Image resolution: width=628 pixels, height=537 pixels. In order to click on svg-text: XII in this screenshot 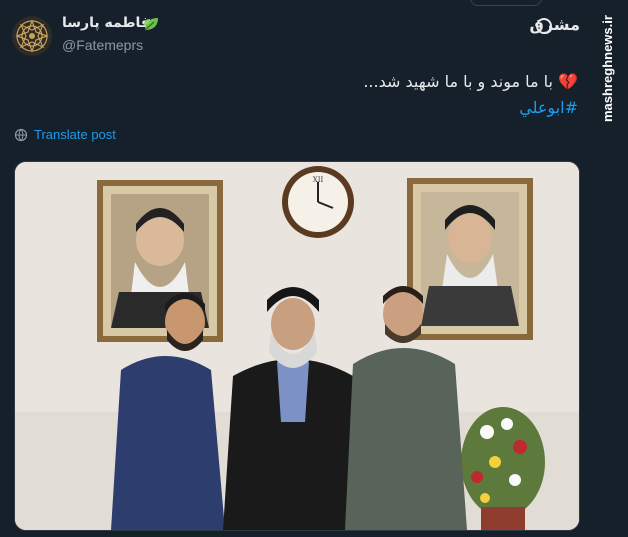, I will do `click(318, 180)`.